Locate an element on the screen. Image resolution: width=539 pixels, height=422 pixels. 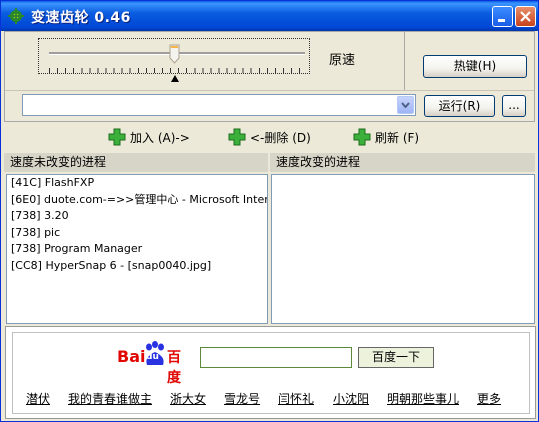
process-select is located at coordinates (219, 105).